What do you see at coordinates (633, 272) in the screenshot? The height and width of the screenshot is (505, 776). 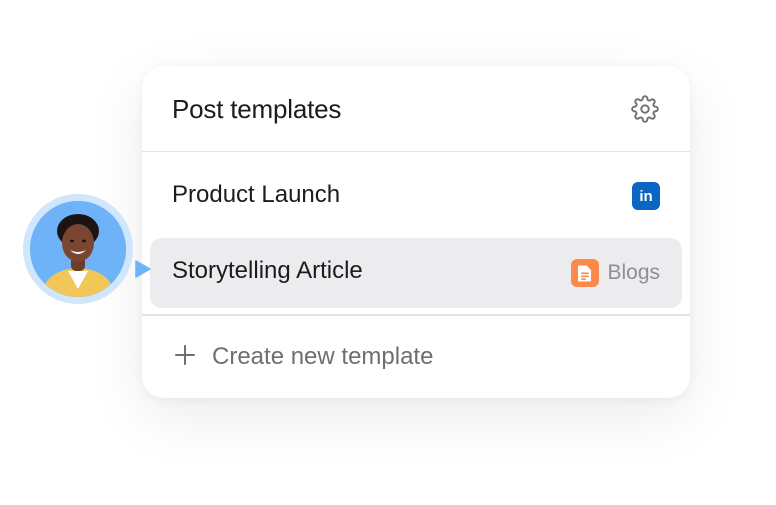 I see `channel-label: Blogs` at bounding box center [633, 272].